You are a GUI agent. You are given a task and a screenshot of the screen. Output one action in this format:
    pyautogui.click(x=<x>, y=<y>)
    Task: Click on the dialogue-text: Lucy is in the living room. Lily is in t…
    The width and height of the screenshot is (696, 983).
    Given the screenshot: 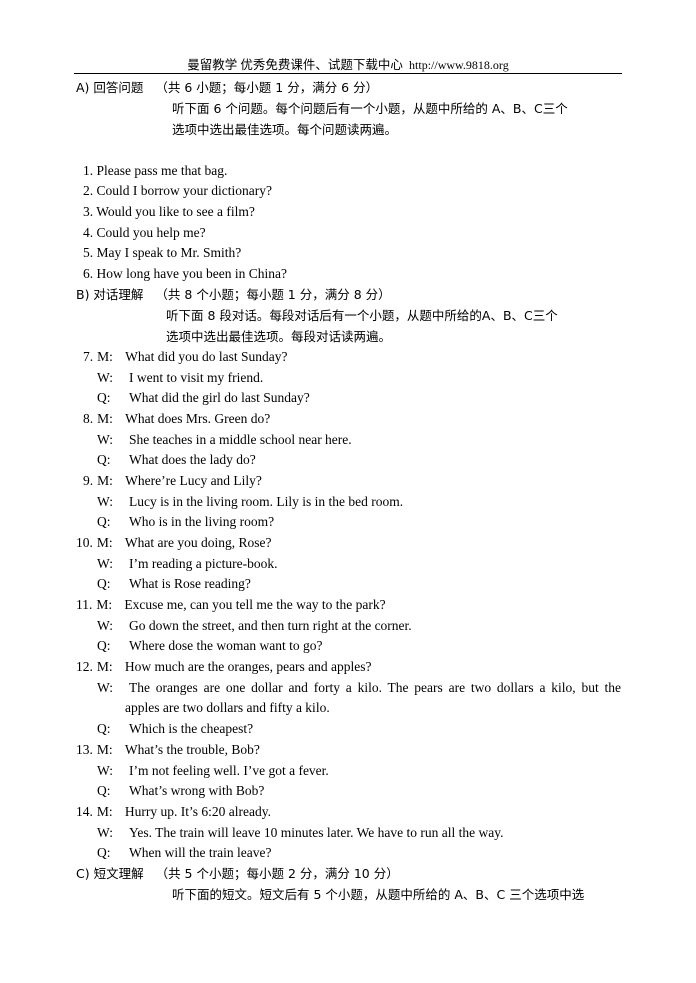 What is the action you would take?
    pyautogui.click(x=266, y=501)
    